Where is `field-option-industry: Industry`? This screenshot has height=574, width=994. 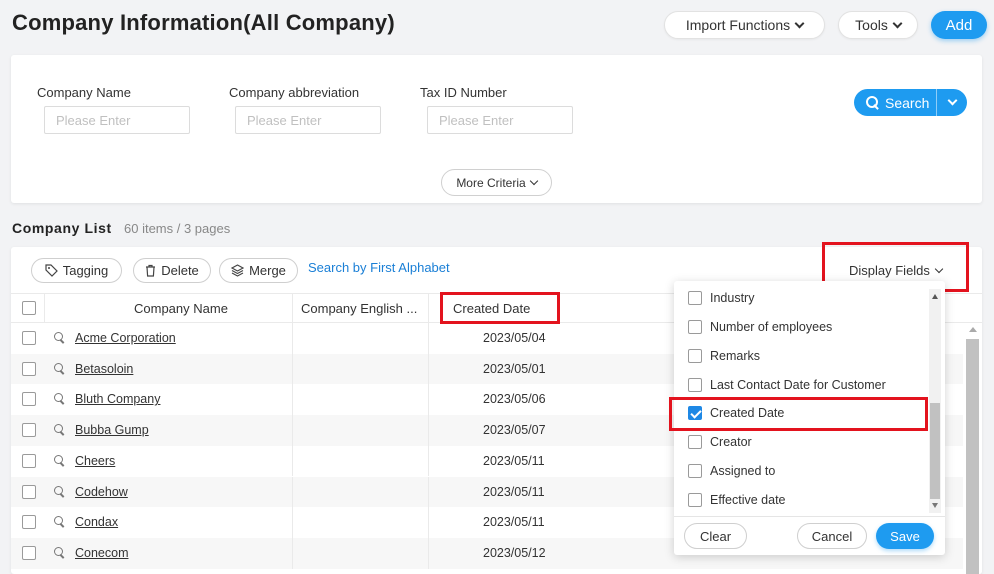
field-option-industry: Industry is located at coordinates (721, 298).